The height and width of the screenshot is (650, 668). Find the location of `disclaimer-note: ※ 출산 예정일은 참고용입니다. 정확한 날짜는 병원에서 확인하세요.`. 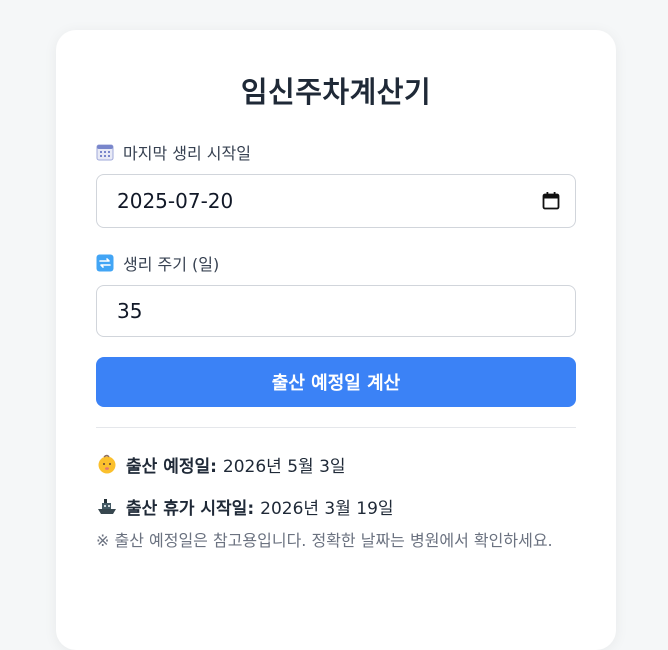

disclaimer-note: ※ 출산 예정일은 참고용입니다. 정확한 날짜는 병원에서 확인하세요. is located at coordinates (324, 540).